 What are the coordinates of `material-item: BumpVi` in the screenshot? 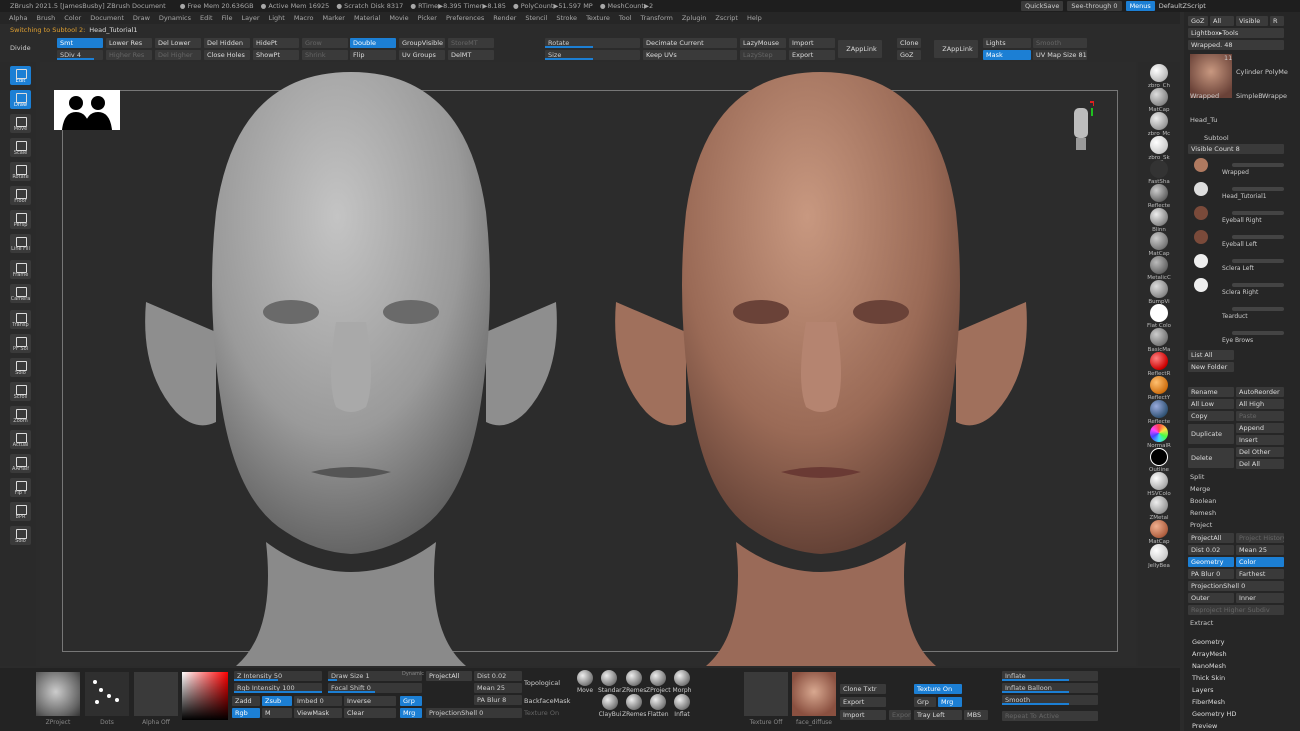 It's located at (1159, 292).